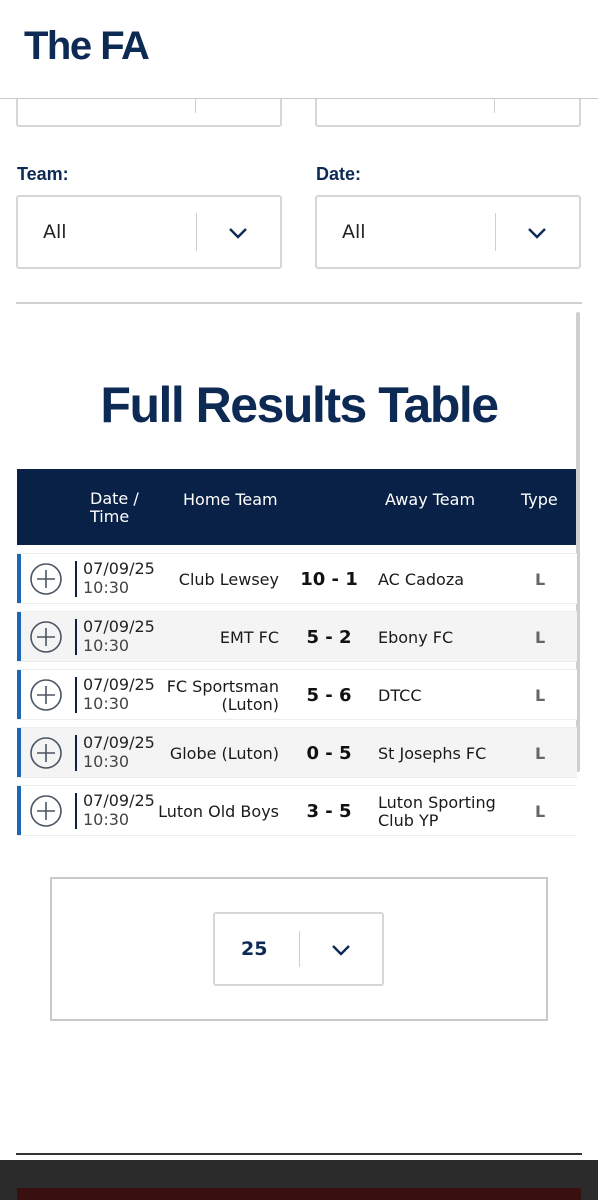 The height and width of the screenshot is (1200, 598). Describe the element at coordinates (448, 232) in the screenshot. I see `date-select: All` at that location.